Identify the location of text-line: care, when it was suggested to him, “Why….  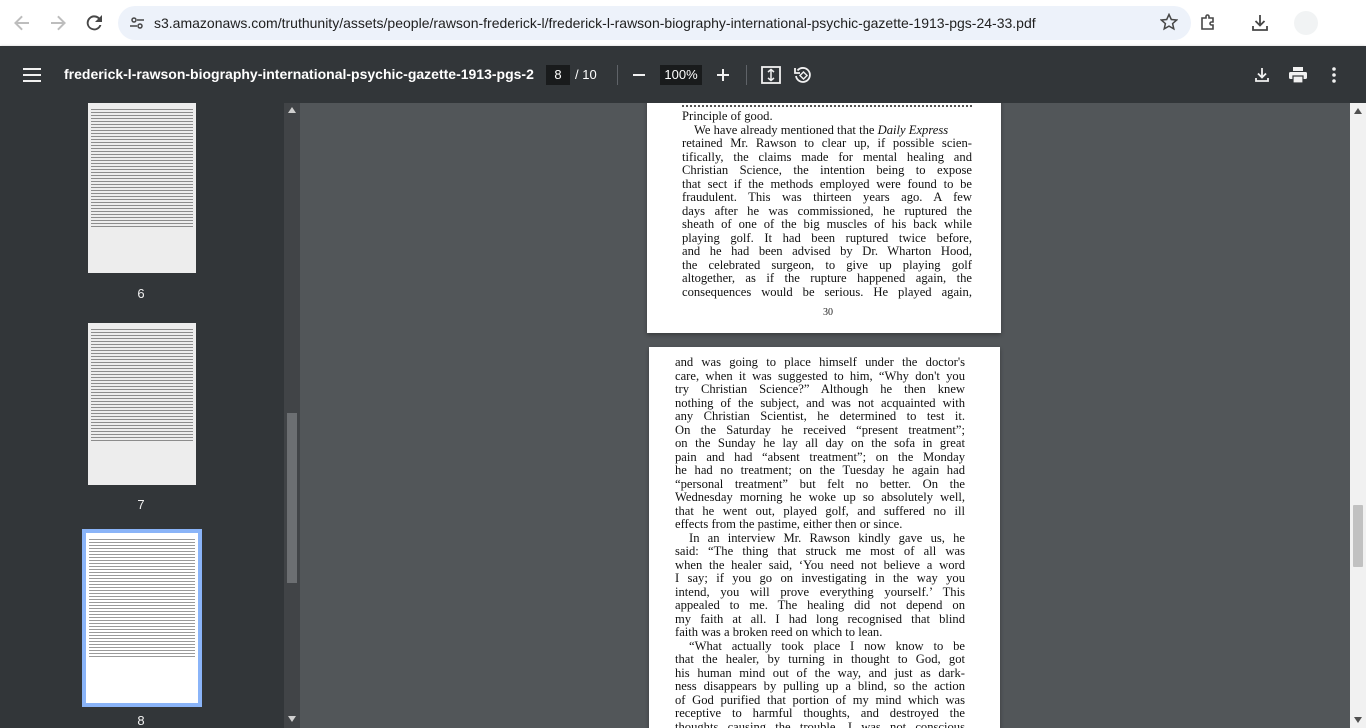
(820, 375).